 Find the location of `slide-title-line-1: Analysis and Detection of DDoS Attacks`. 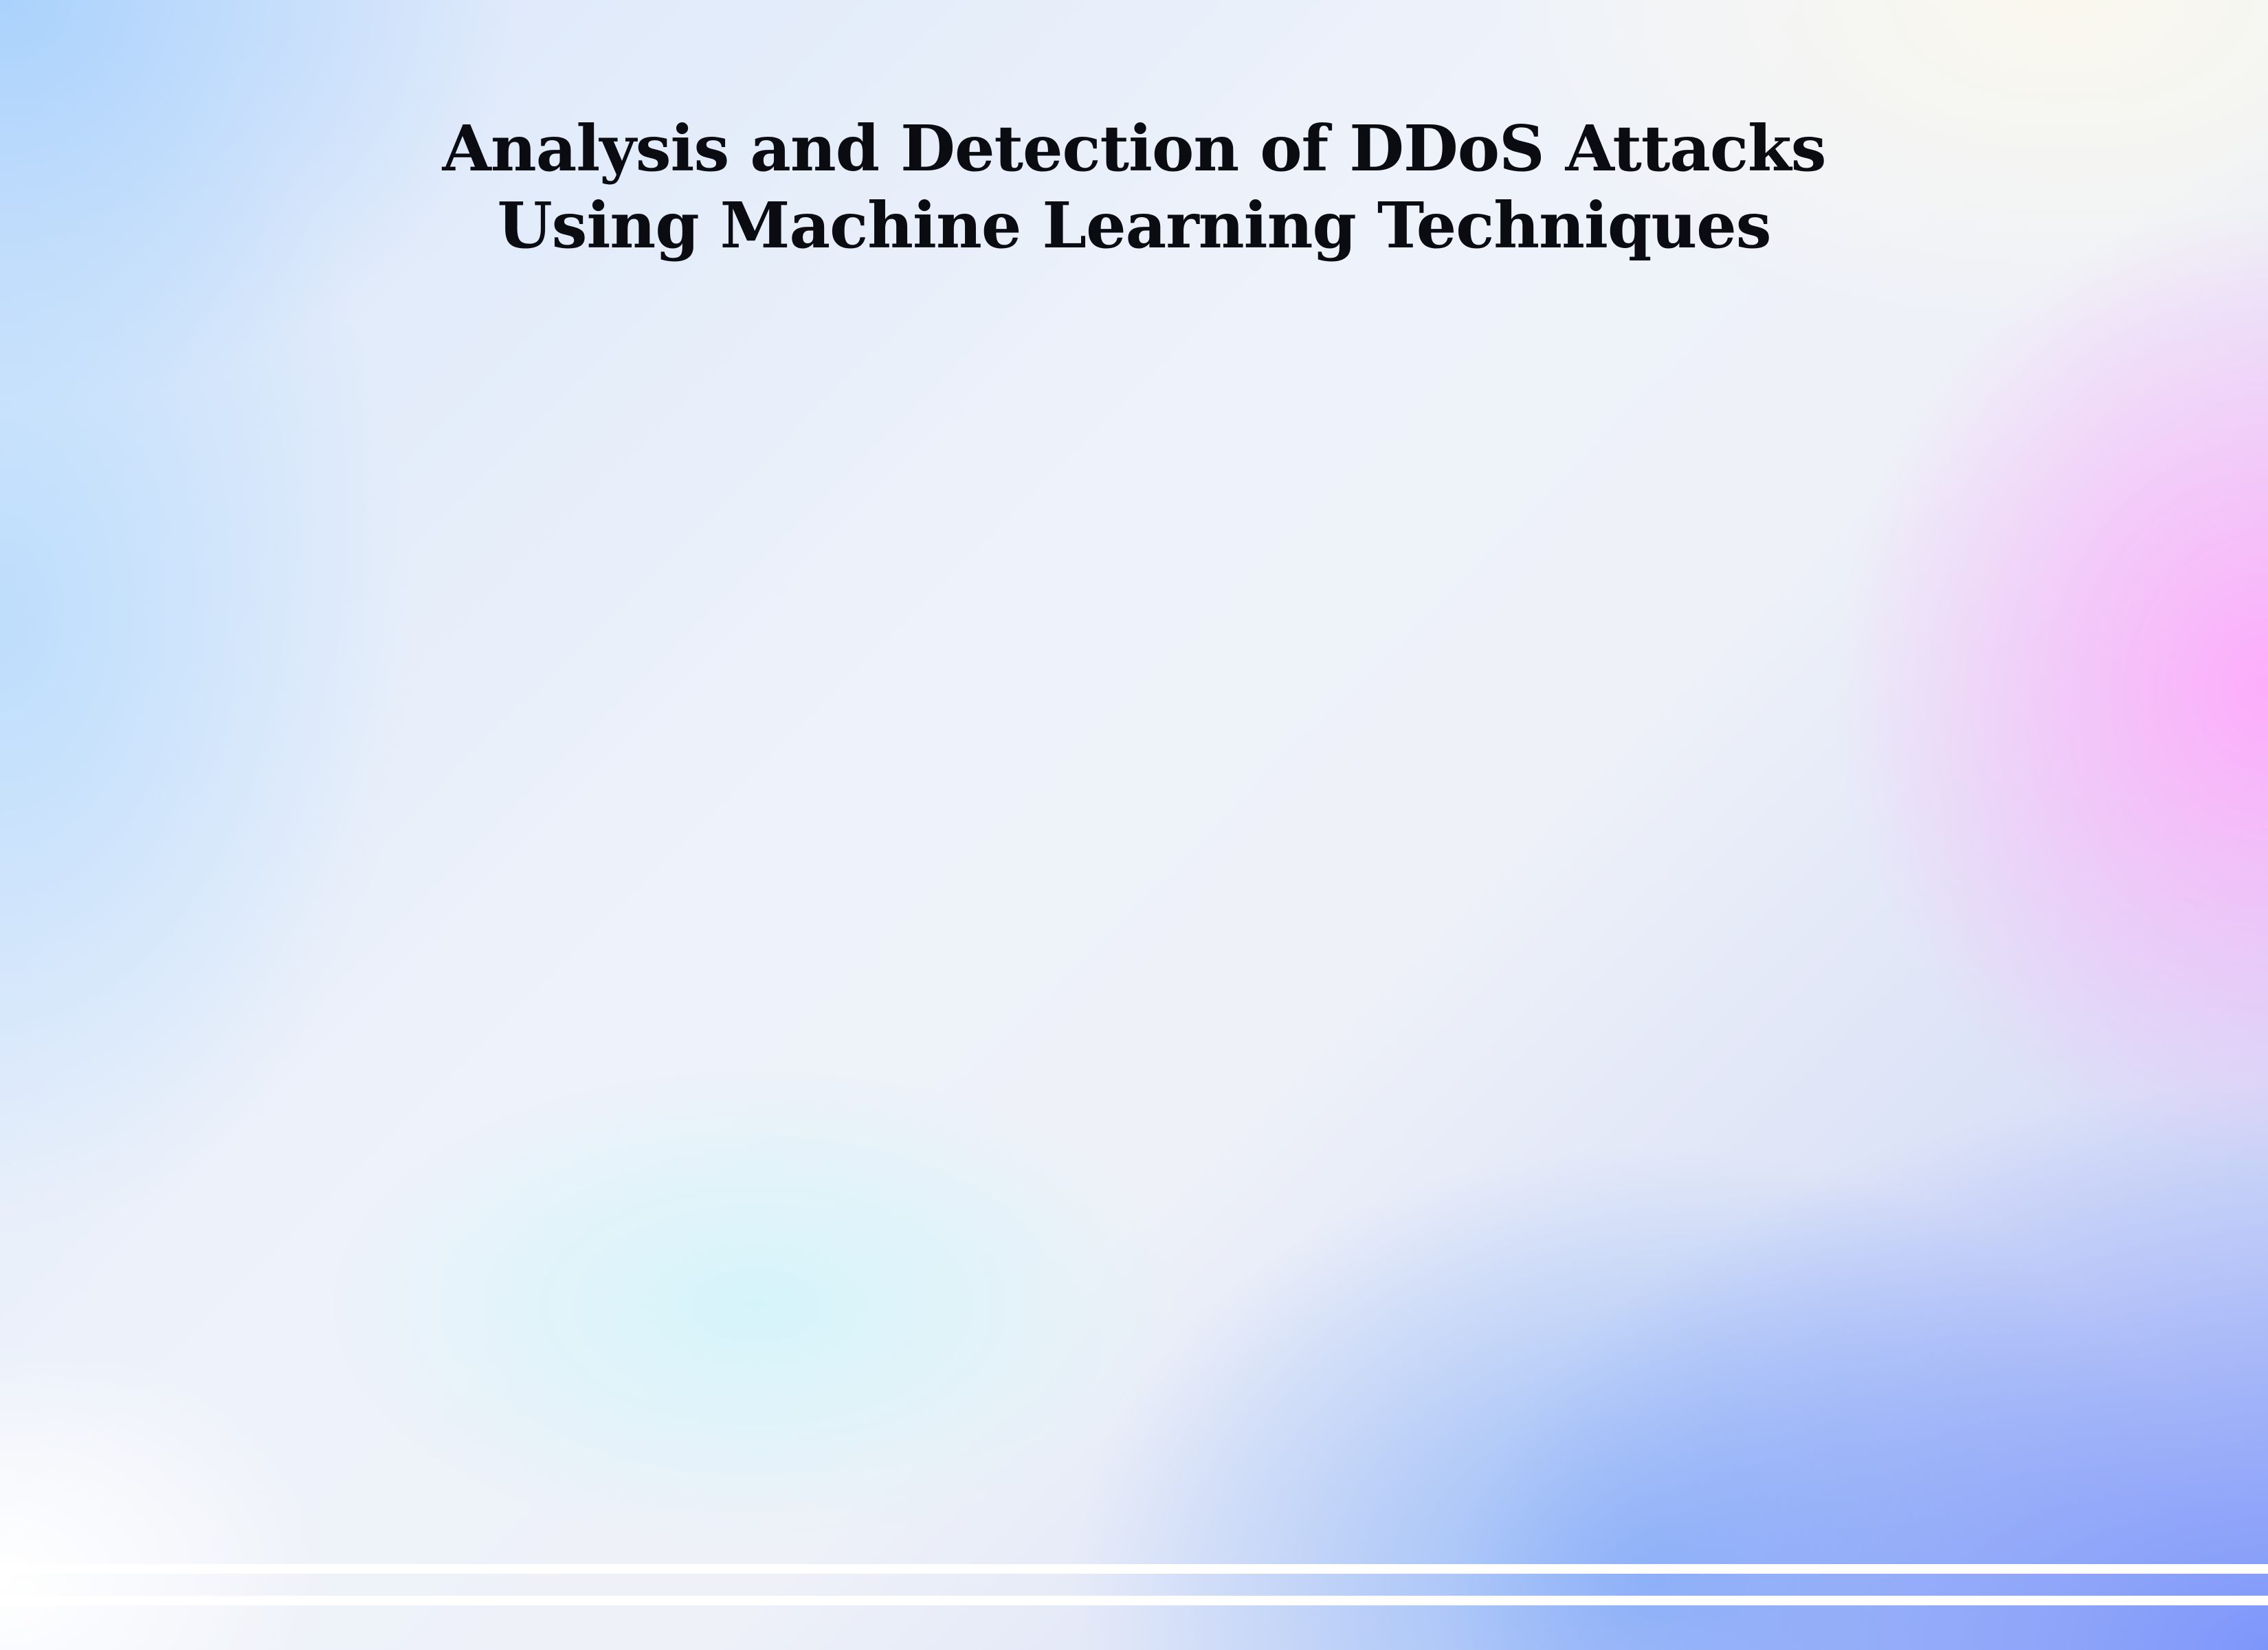

slide-title-line-1: Analysis and Detection of DDoS Attacks is located at coordinates (1134, 148).